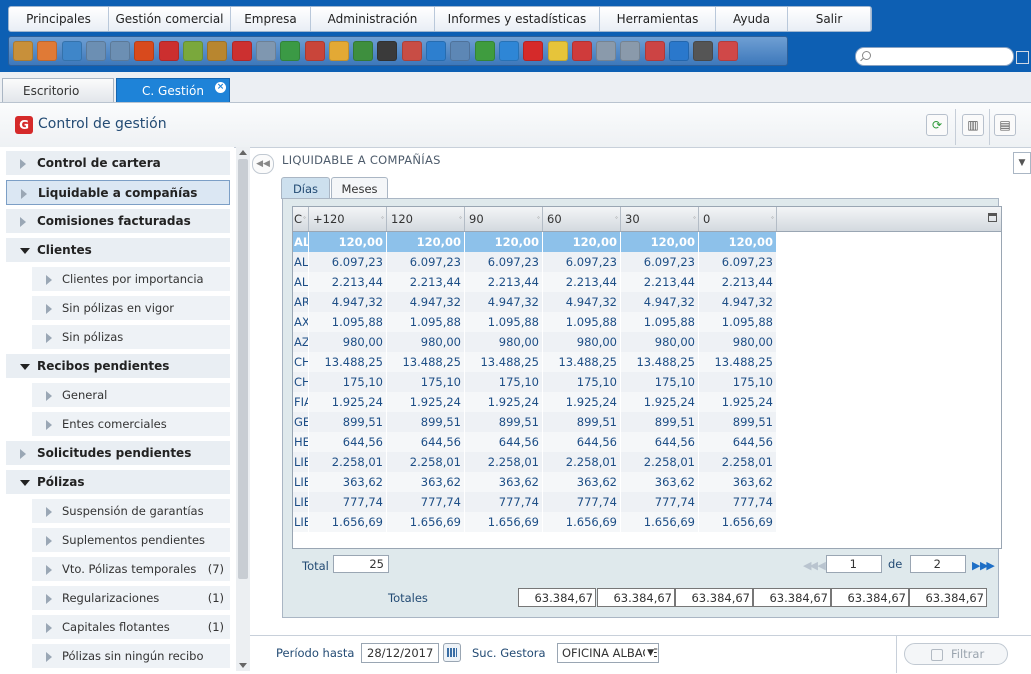 The height and width of the screenshot is (674, 1031). Describe the element at coordinates (131, 308) in the screenshot. I see `sidebar-item-6: Sin pólizas en vigor` at that location.